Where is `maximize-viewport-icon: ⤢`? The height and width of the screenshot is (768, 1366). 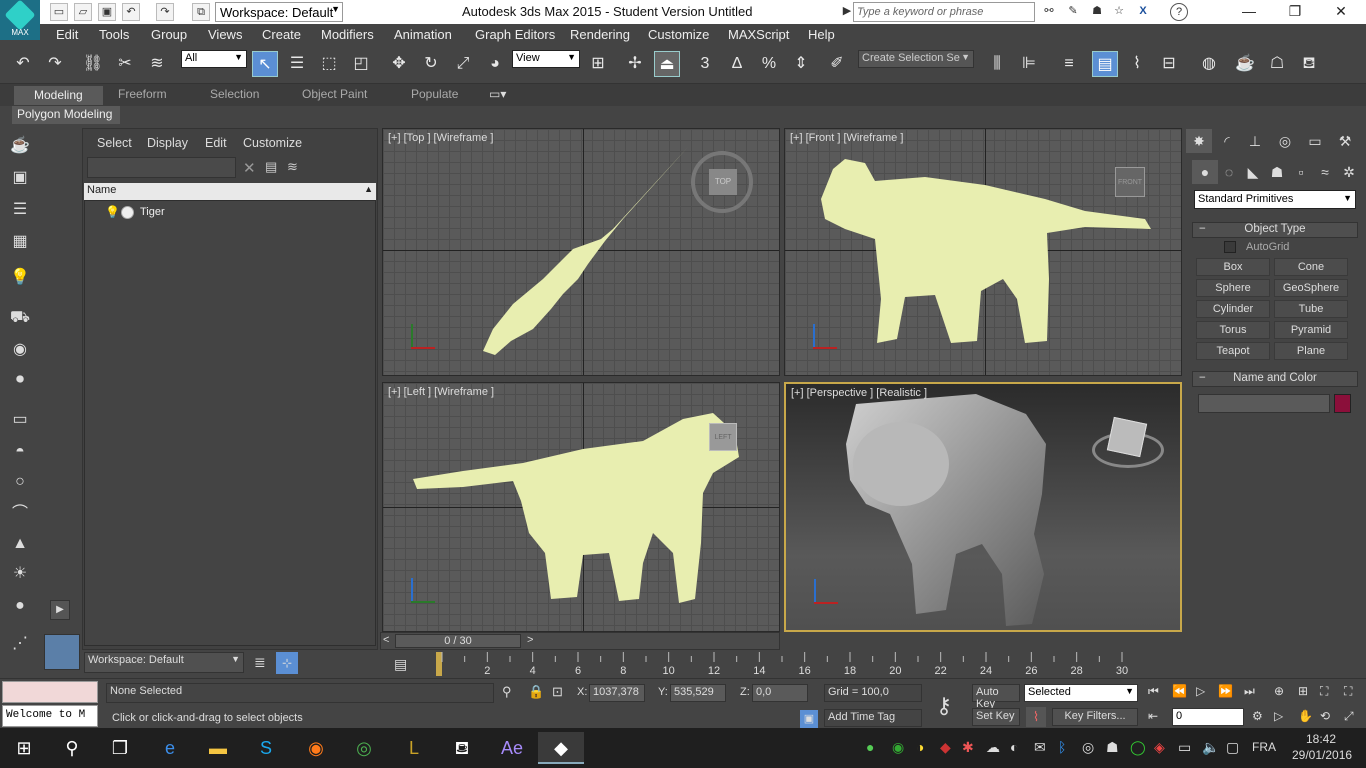
maximize-viewport-icon: ⤢ is located at coordinates (1349, 716).